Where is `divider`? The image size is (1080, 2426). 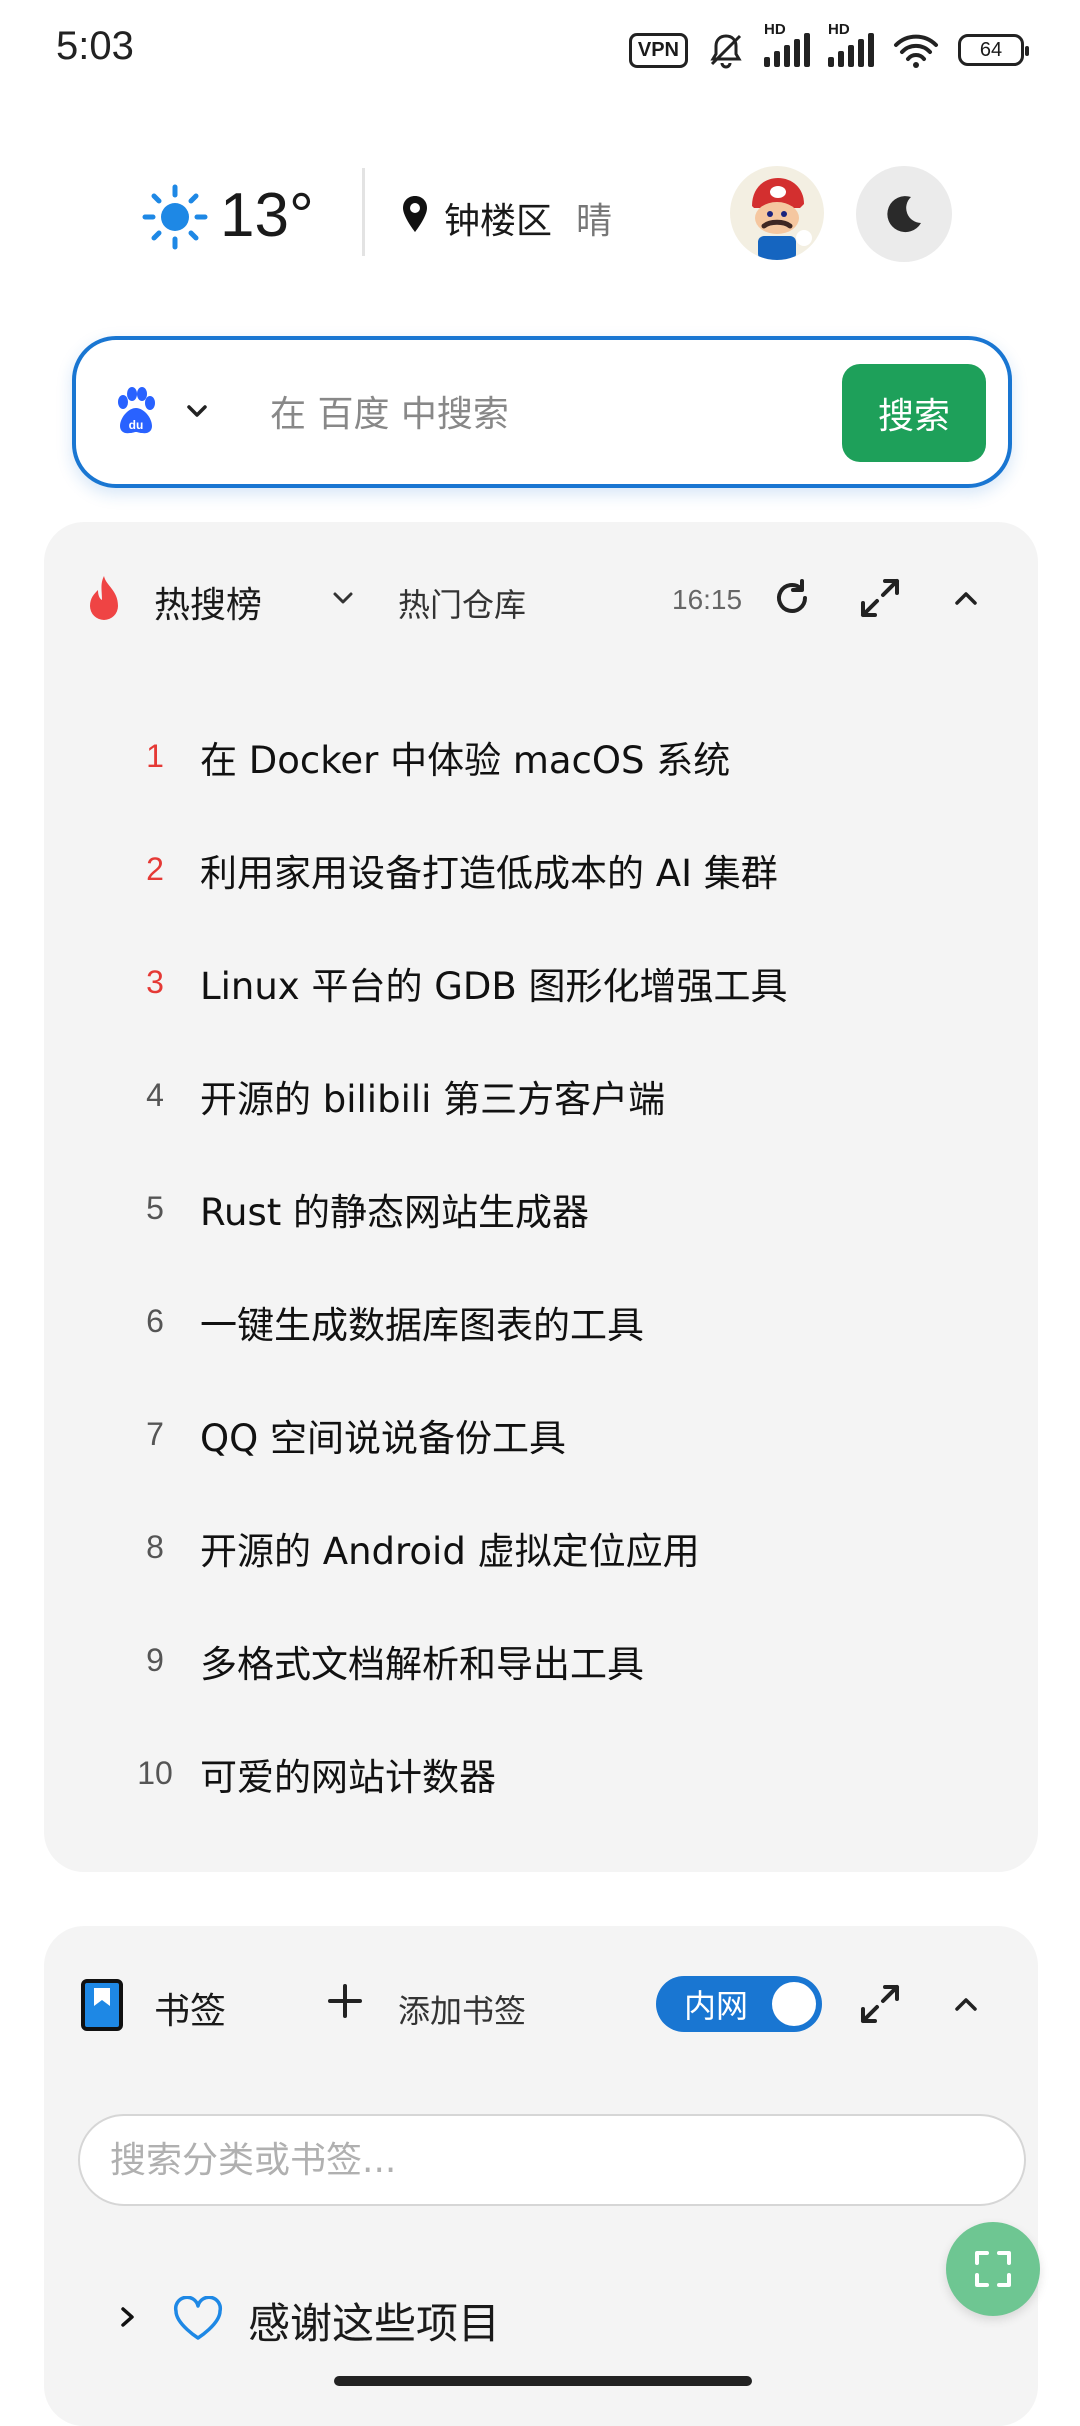
divider is located at coordinates (363, 212).